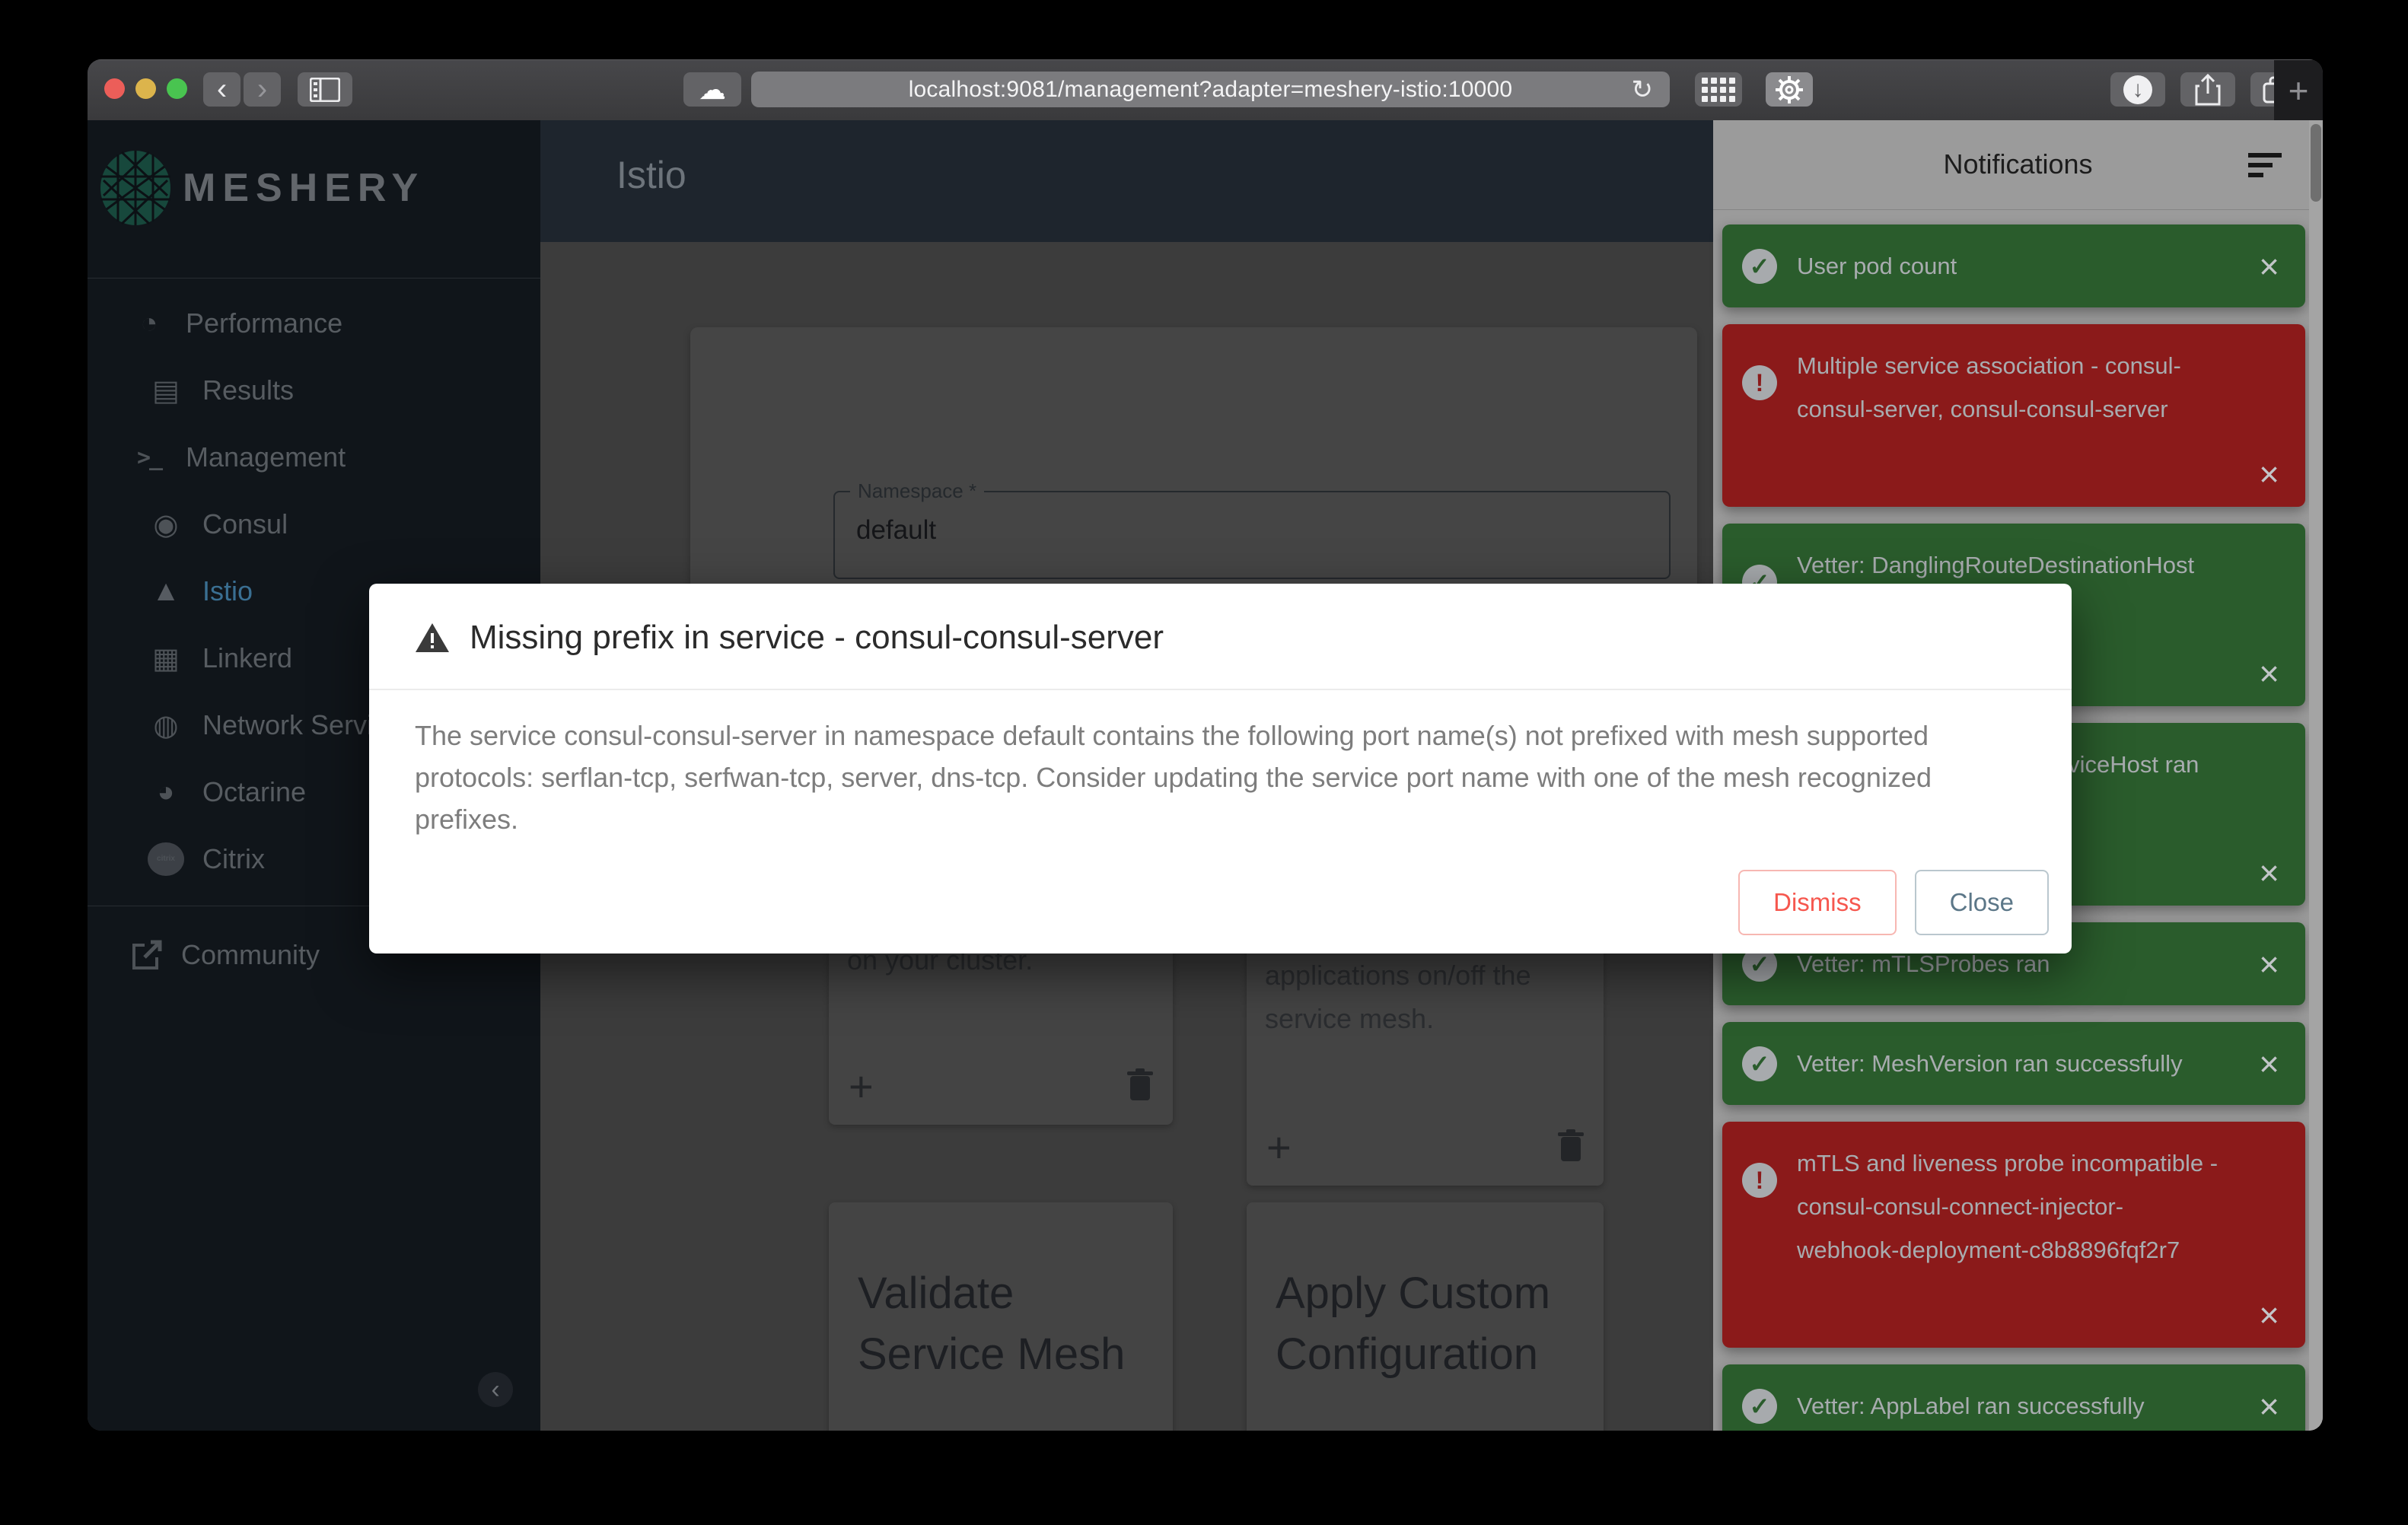 The width and height of the screenshot is (2408, 1525). I want to click on sidebar-item: ◔ Performance, so click(314, 323).